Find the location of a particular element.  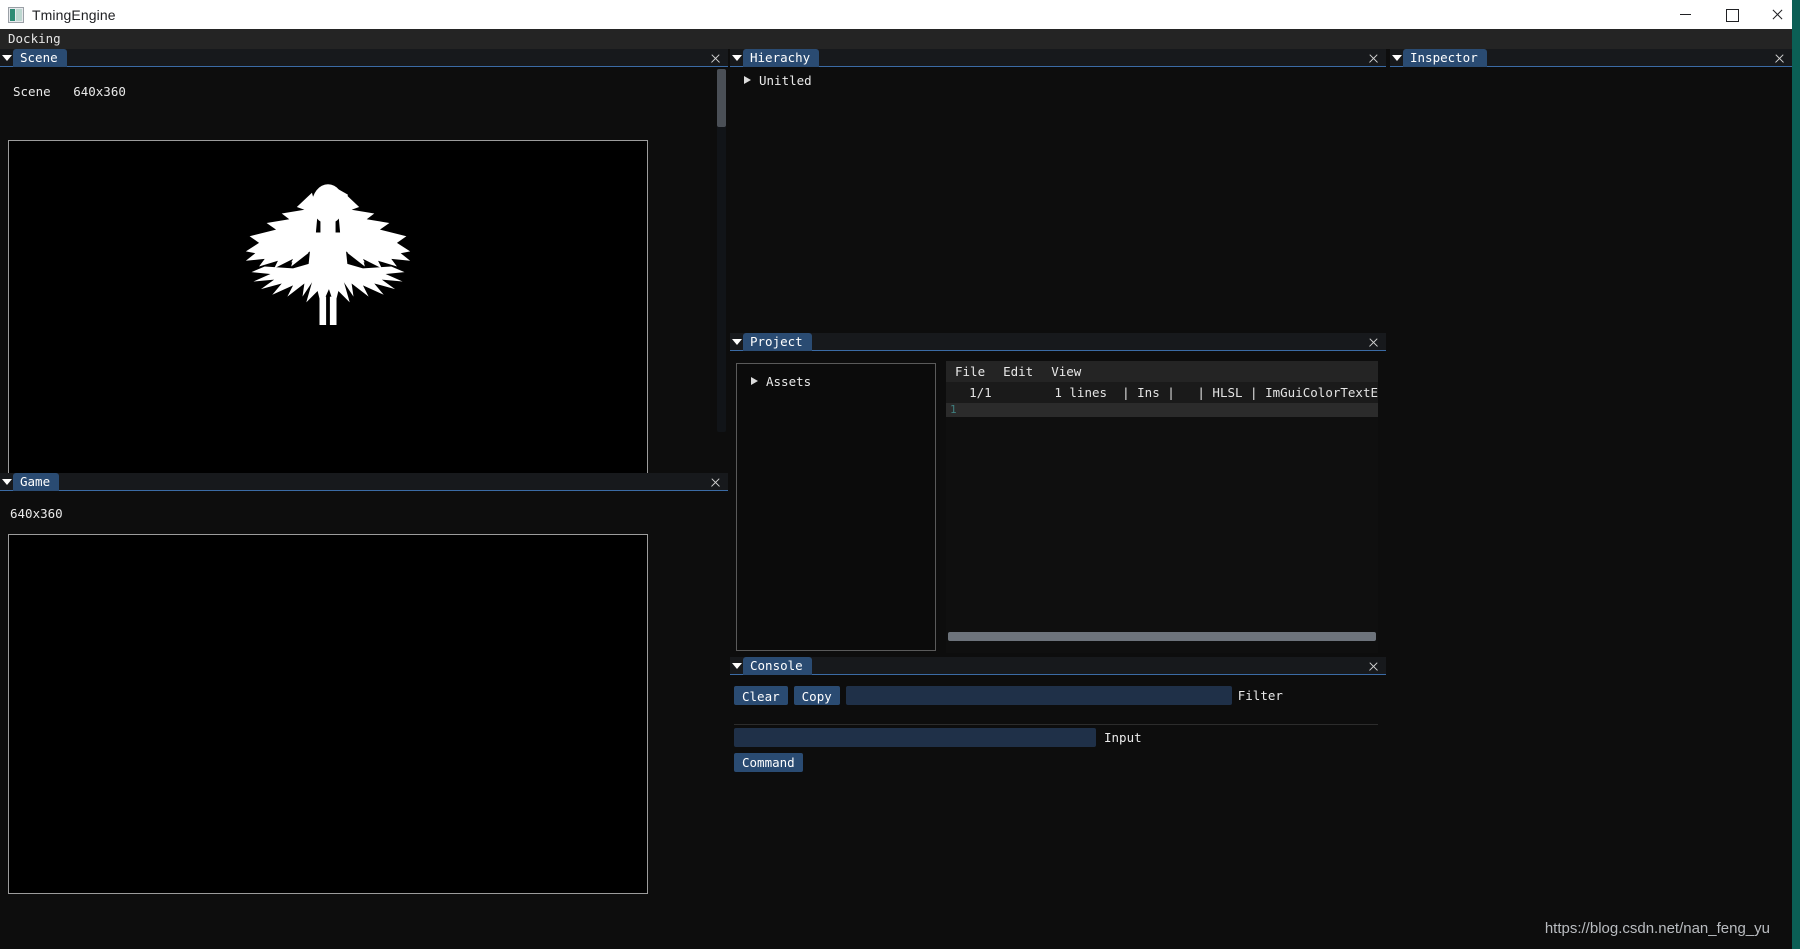

window-title: TmingEngine is located at coordinates (74, 14).